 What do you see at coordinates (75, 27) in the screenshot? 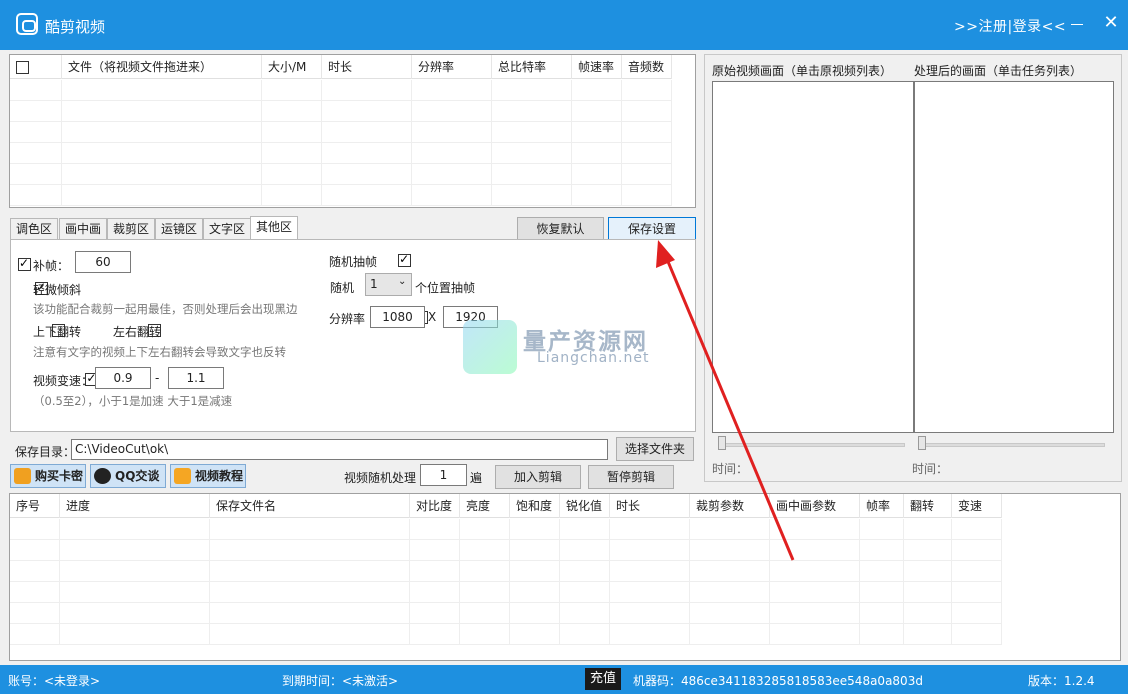
I see `app-title: 酷剪视频` at bounding box center [75, 27].